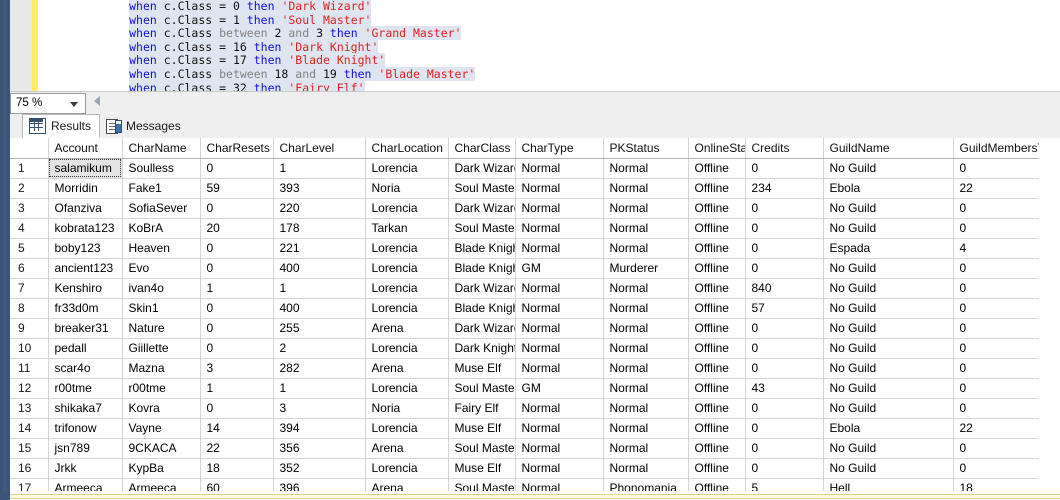  I want to click on column-header-charname: CharName, so click(161, 148).